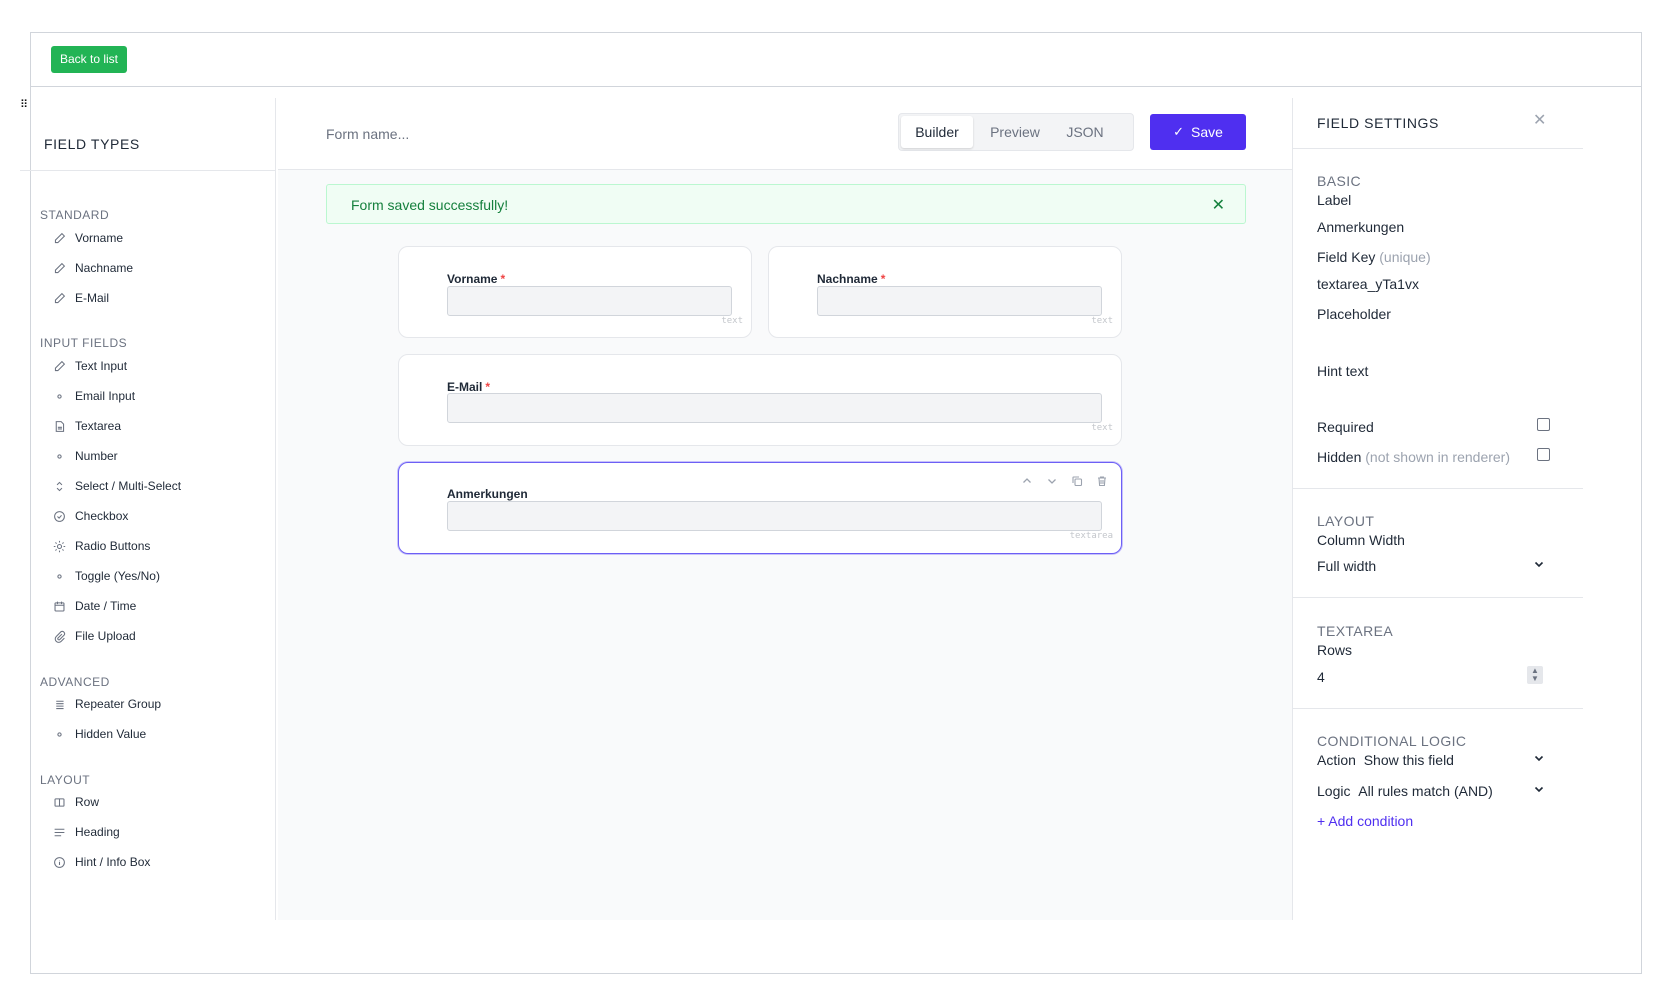 The width and height of the screenshot is (1664, 994). Describe the element at coordinates (102, 516) in the screenshot. I see `field-type-label: Checkbox` at that location.